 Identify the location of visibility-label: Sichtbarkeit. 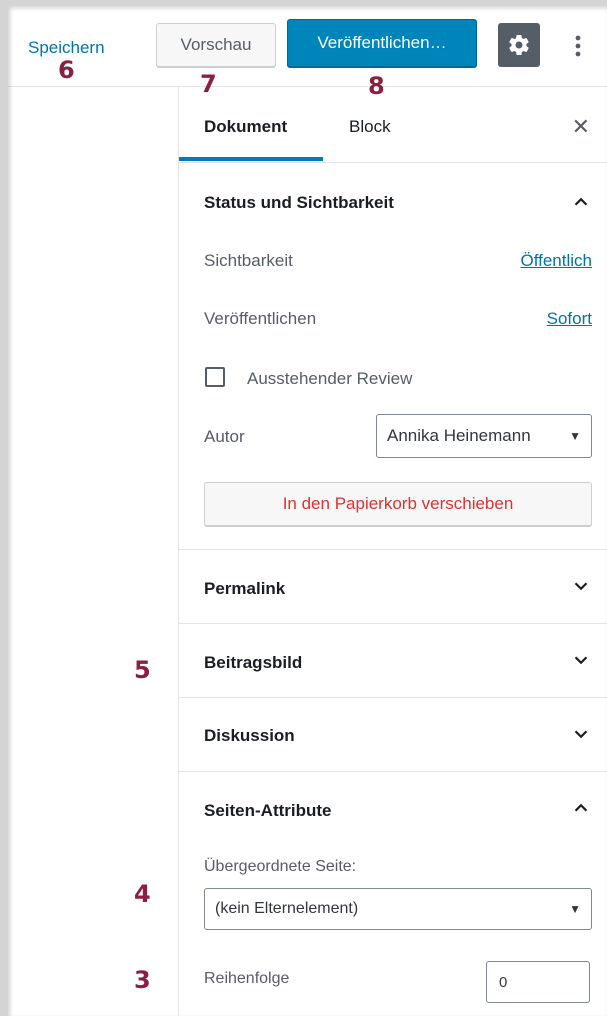
(248, 260).